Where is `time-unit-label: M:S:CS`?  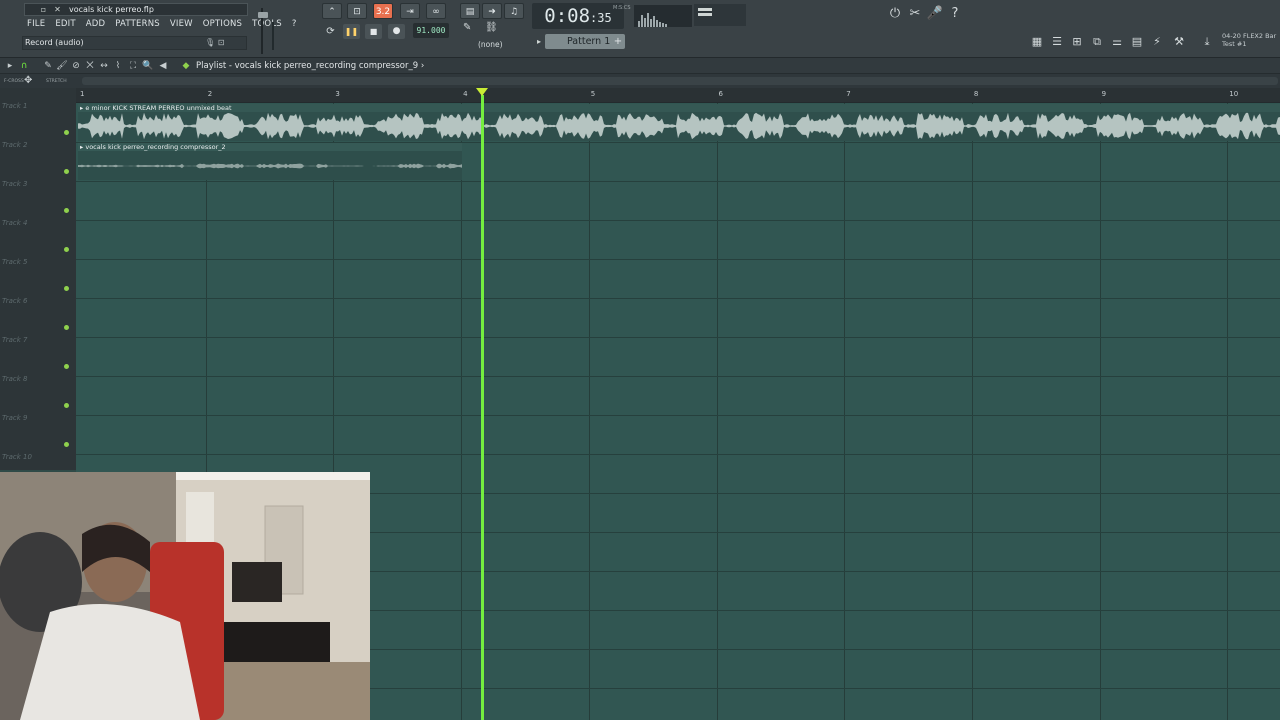
time-unit-label: M:S:CS is located at coordinates (622, 8).